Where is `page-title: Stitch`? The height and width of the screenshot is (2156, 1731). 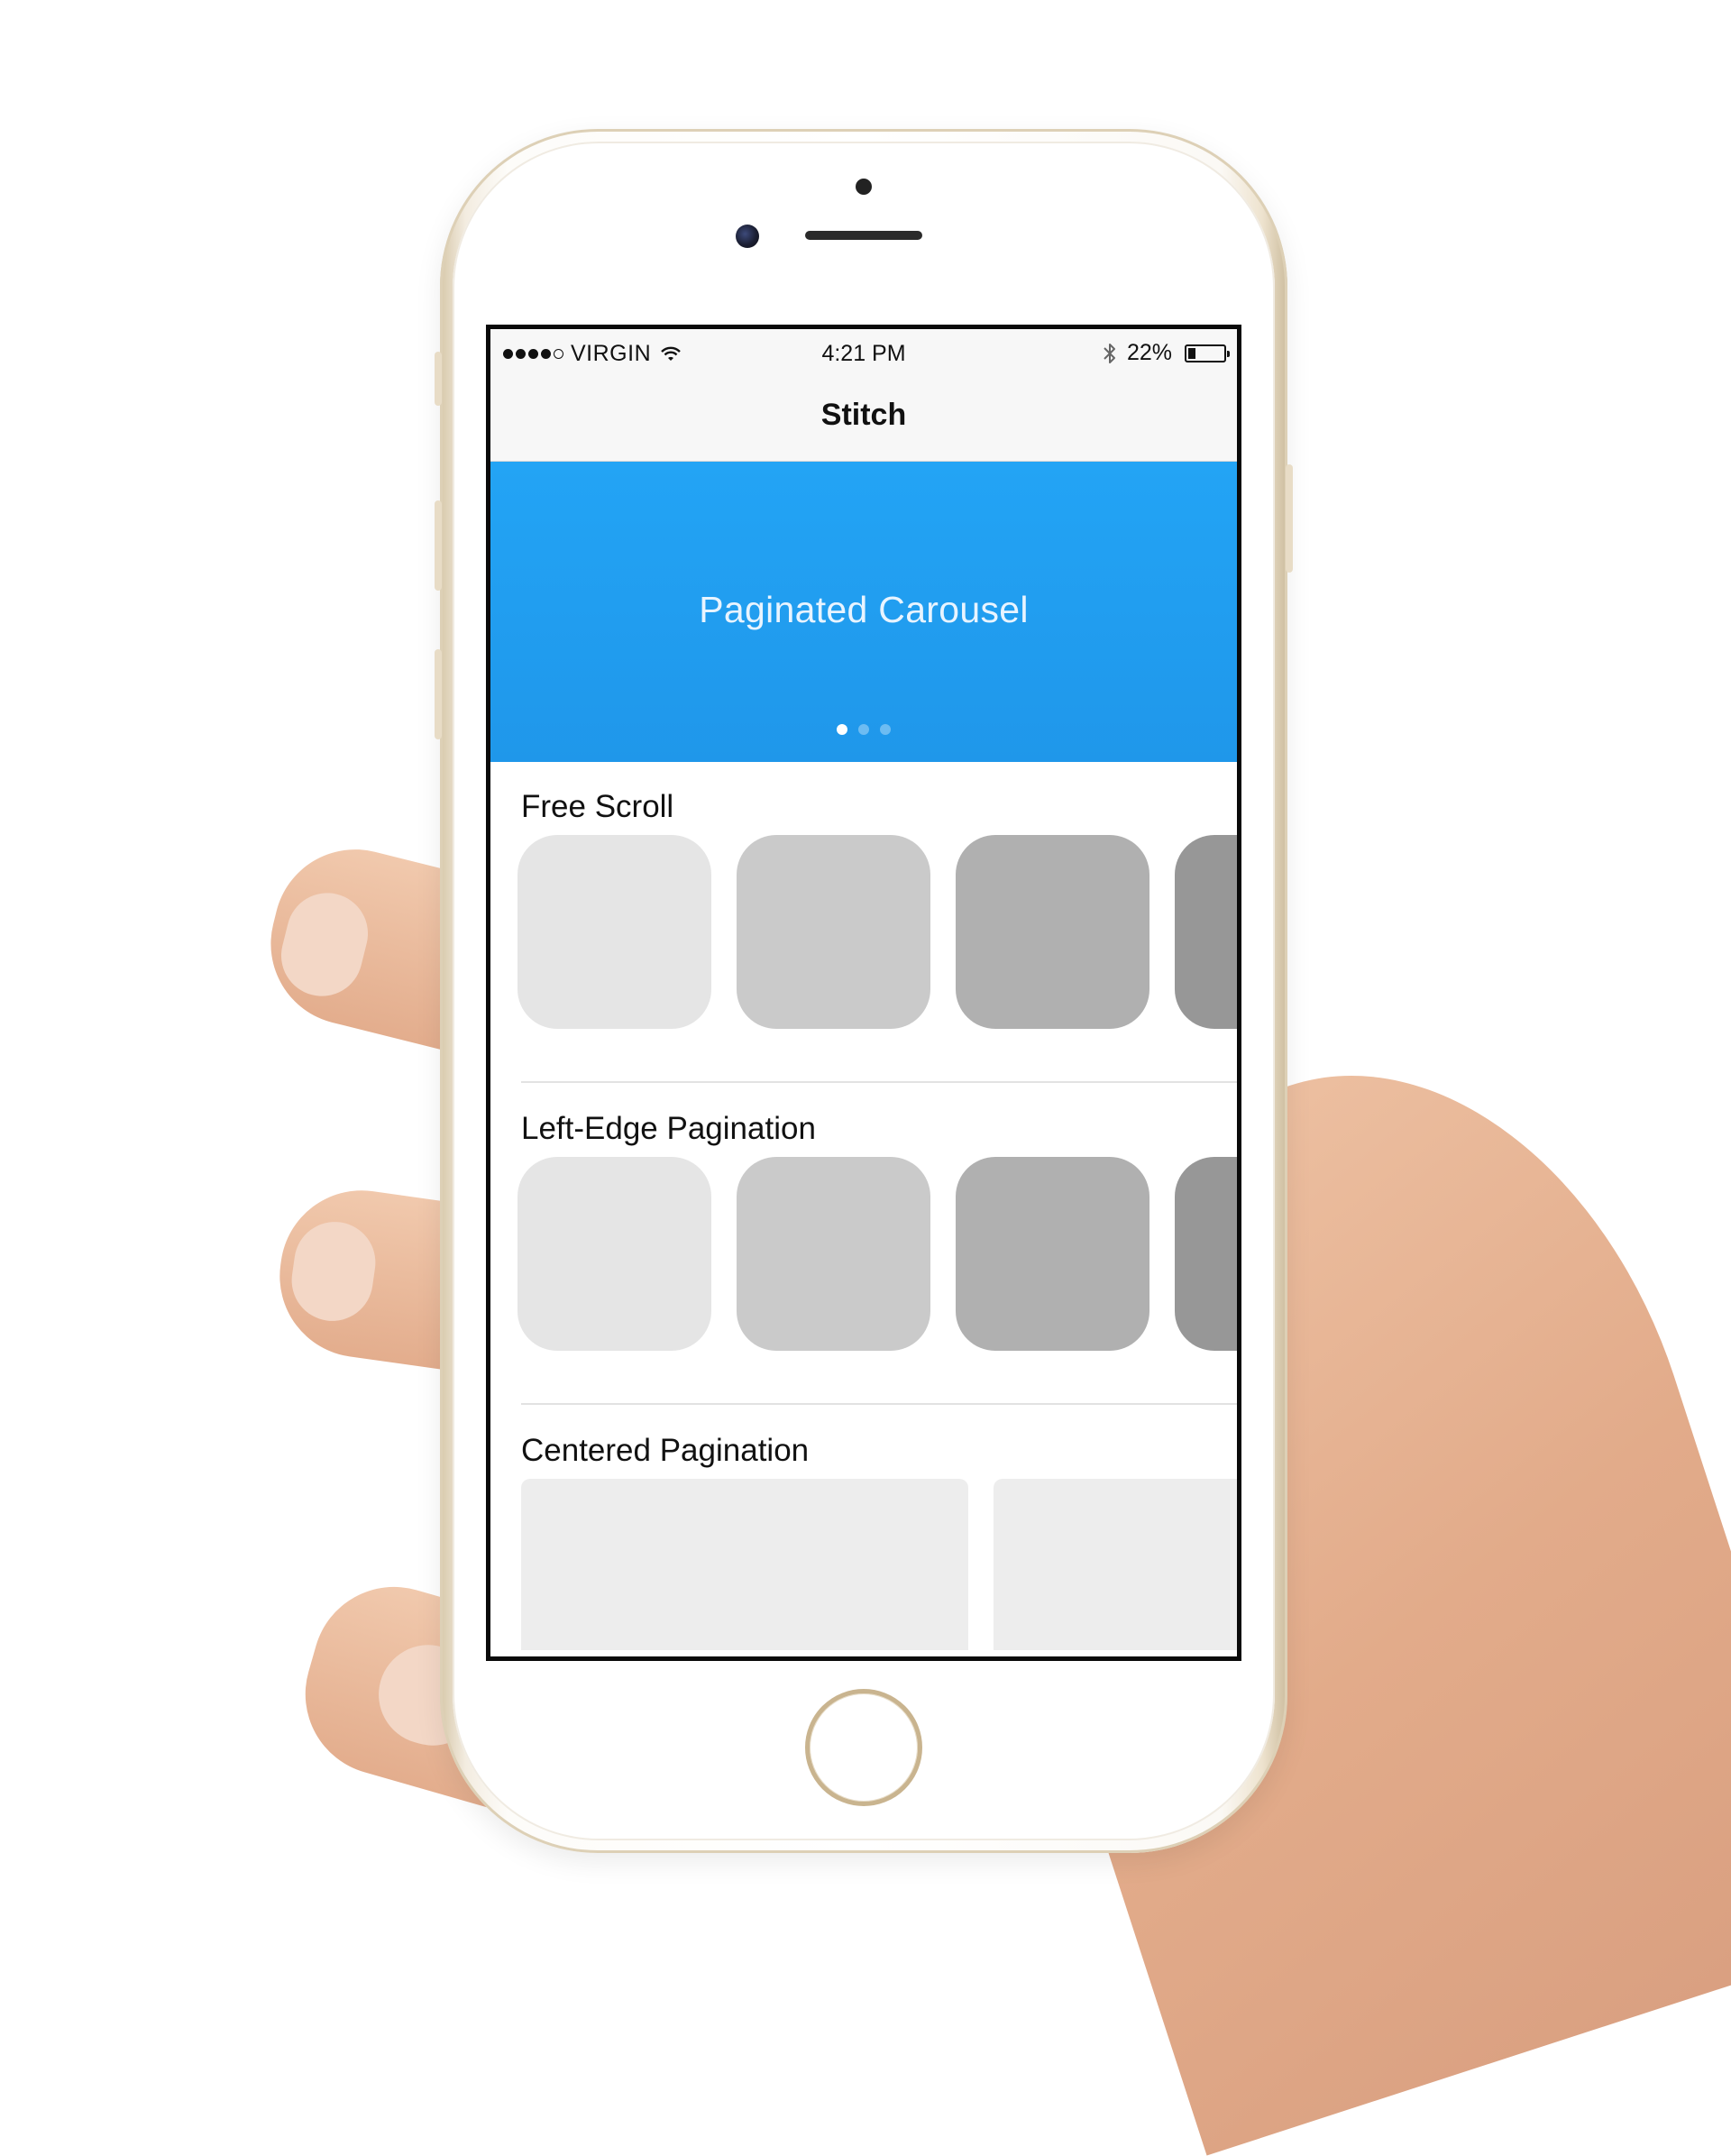 page-title: Stitch is located at coordinates (864, 415).